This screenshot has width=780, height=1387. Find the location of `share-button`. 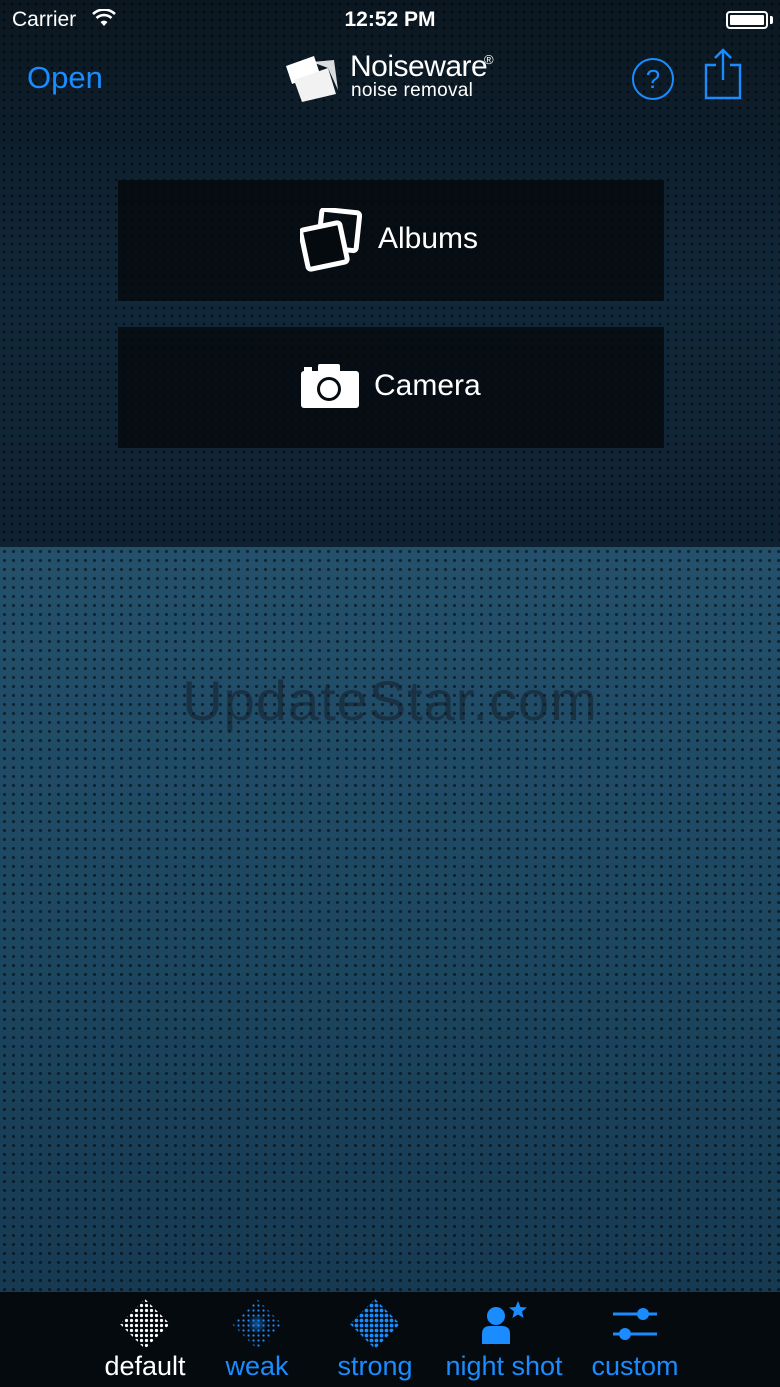

share-button is located at coordinates (723, 74).